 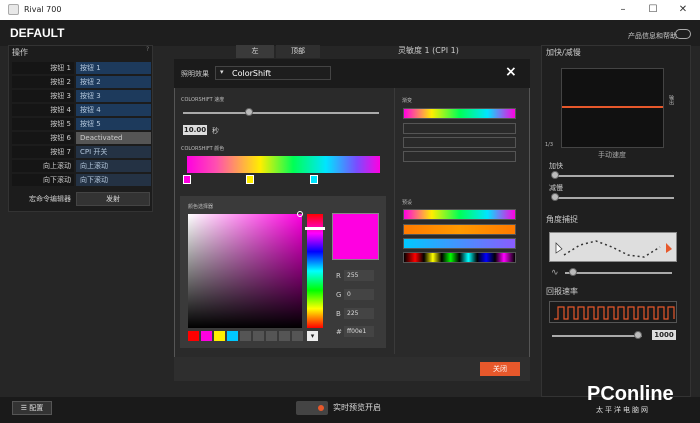 What do you see at coordinates (43, 180) in the screenshot?
I see `button-row-label: 向下滚动` at bounding box center [43, 180].